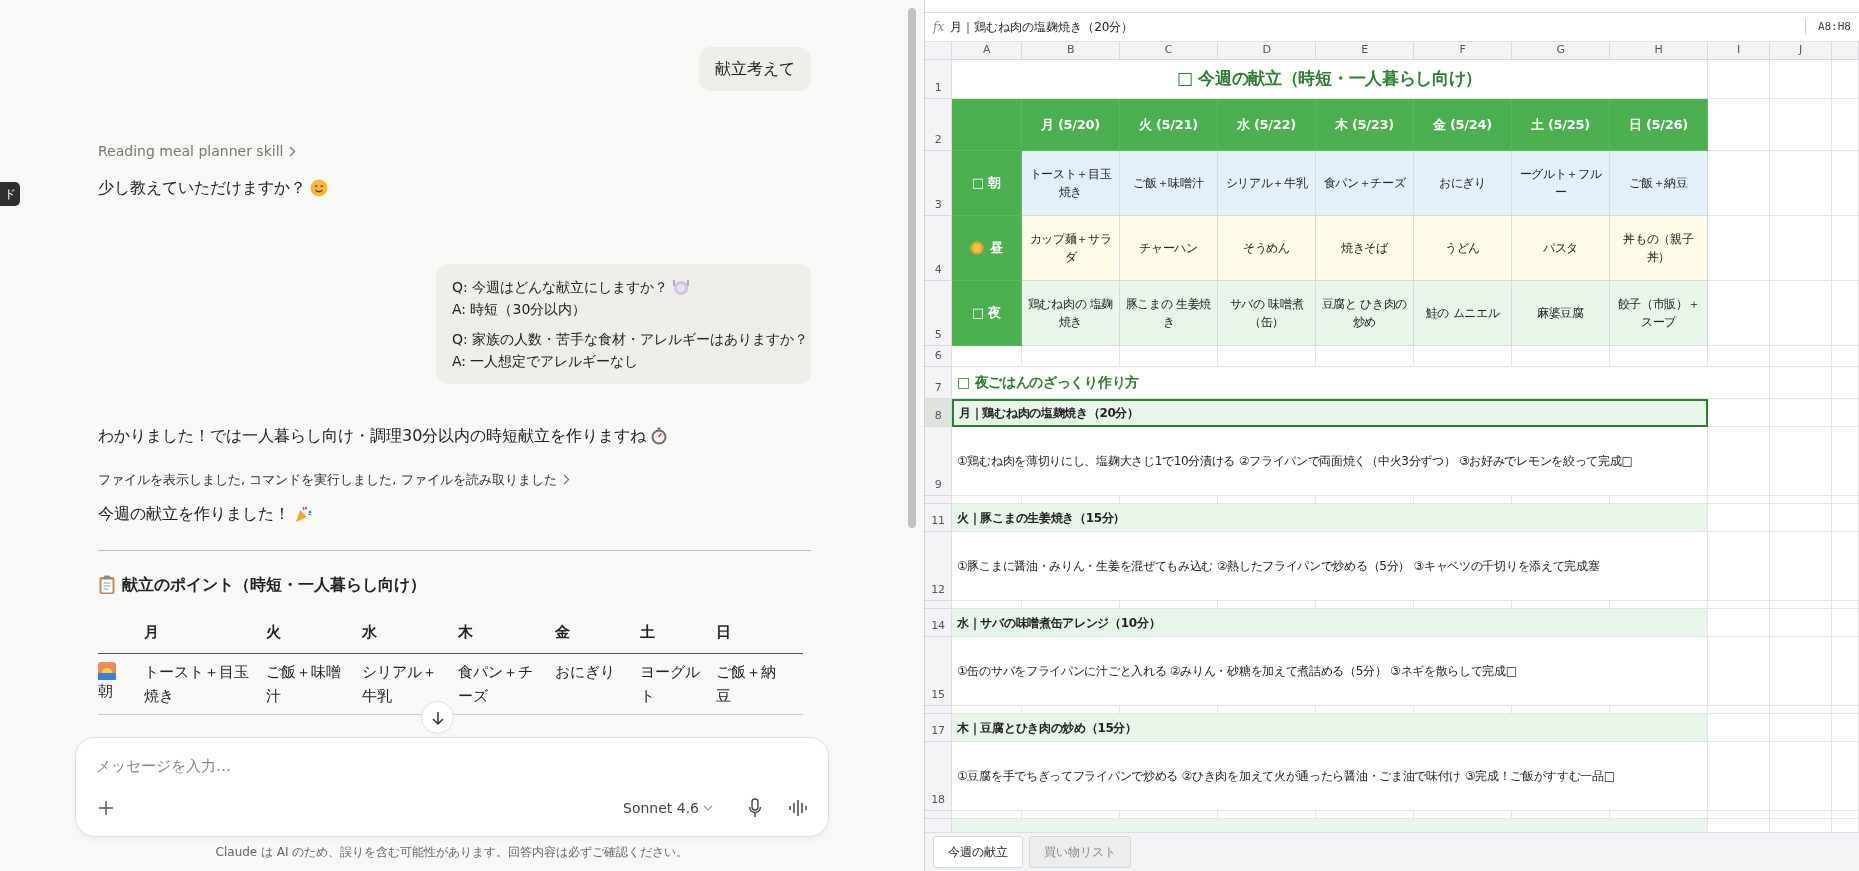  I want to click on row-number: 3, so click(938, 183).